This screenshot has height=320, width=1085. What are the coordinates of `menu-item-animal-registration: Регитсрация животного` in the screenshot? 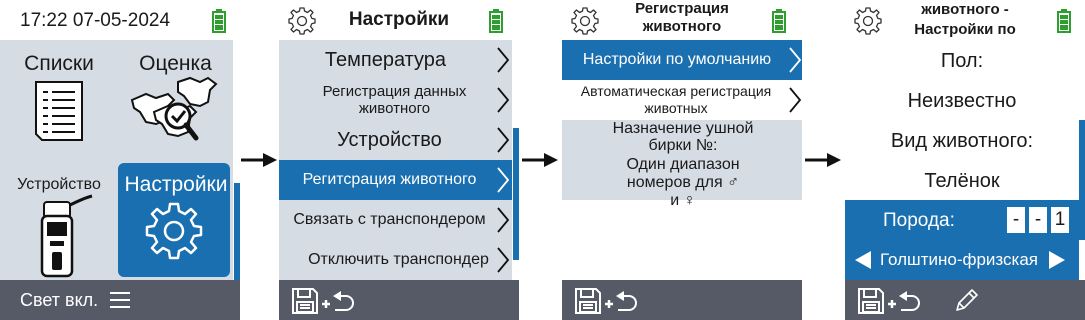 It's located at (395, 180).